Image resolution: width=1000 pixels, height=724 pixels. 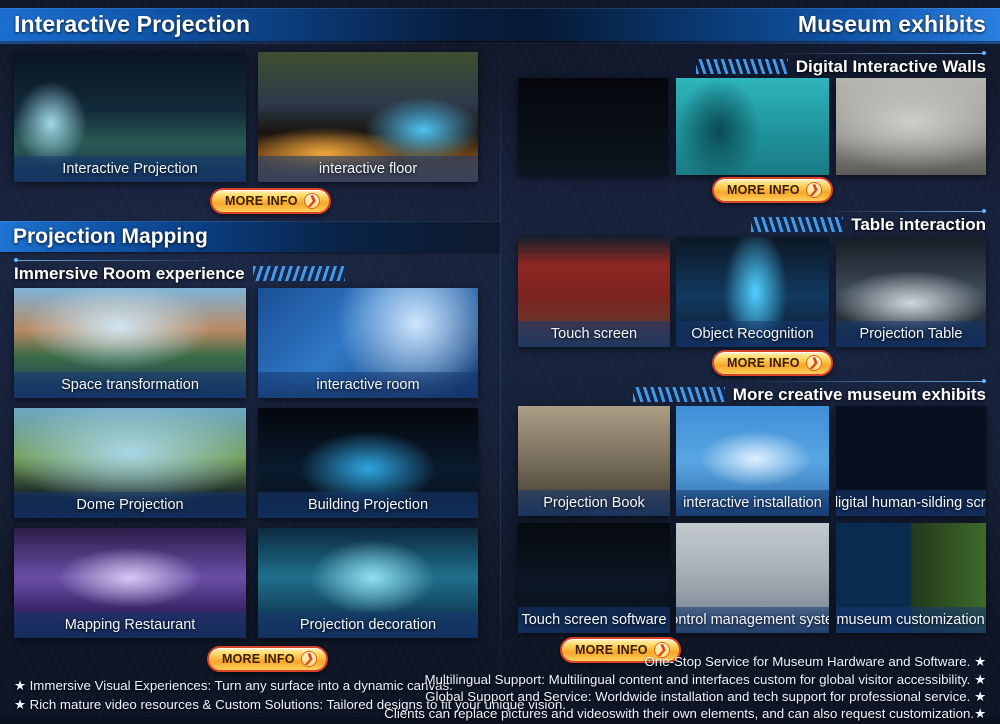 What do you see at coordinates (594, 503) in the screenshot?
I see `card-caption: Projection Book` at bounding box center [594, 503].